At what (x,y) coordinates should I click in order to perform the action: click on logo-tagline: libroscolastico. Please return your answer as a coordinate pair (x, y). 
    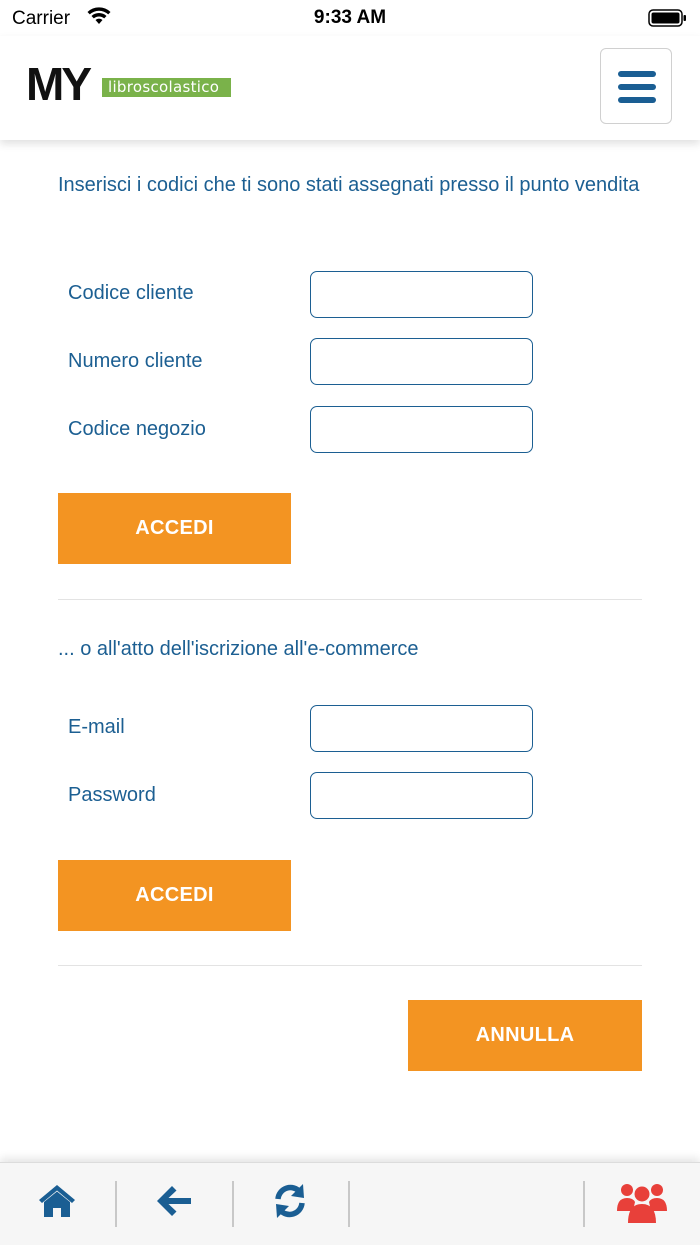
    Looking at the image, I should click on (166, 87).